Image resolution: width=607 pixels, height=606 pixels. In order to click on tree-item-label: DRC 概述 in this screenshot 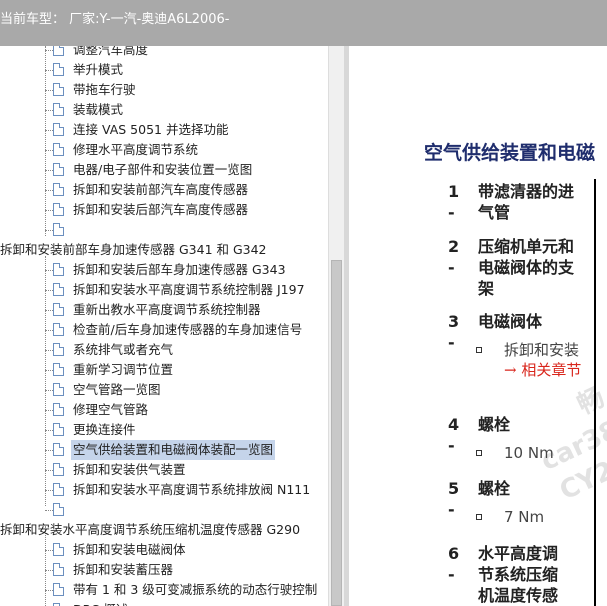, I will do `click(100, 603)`.